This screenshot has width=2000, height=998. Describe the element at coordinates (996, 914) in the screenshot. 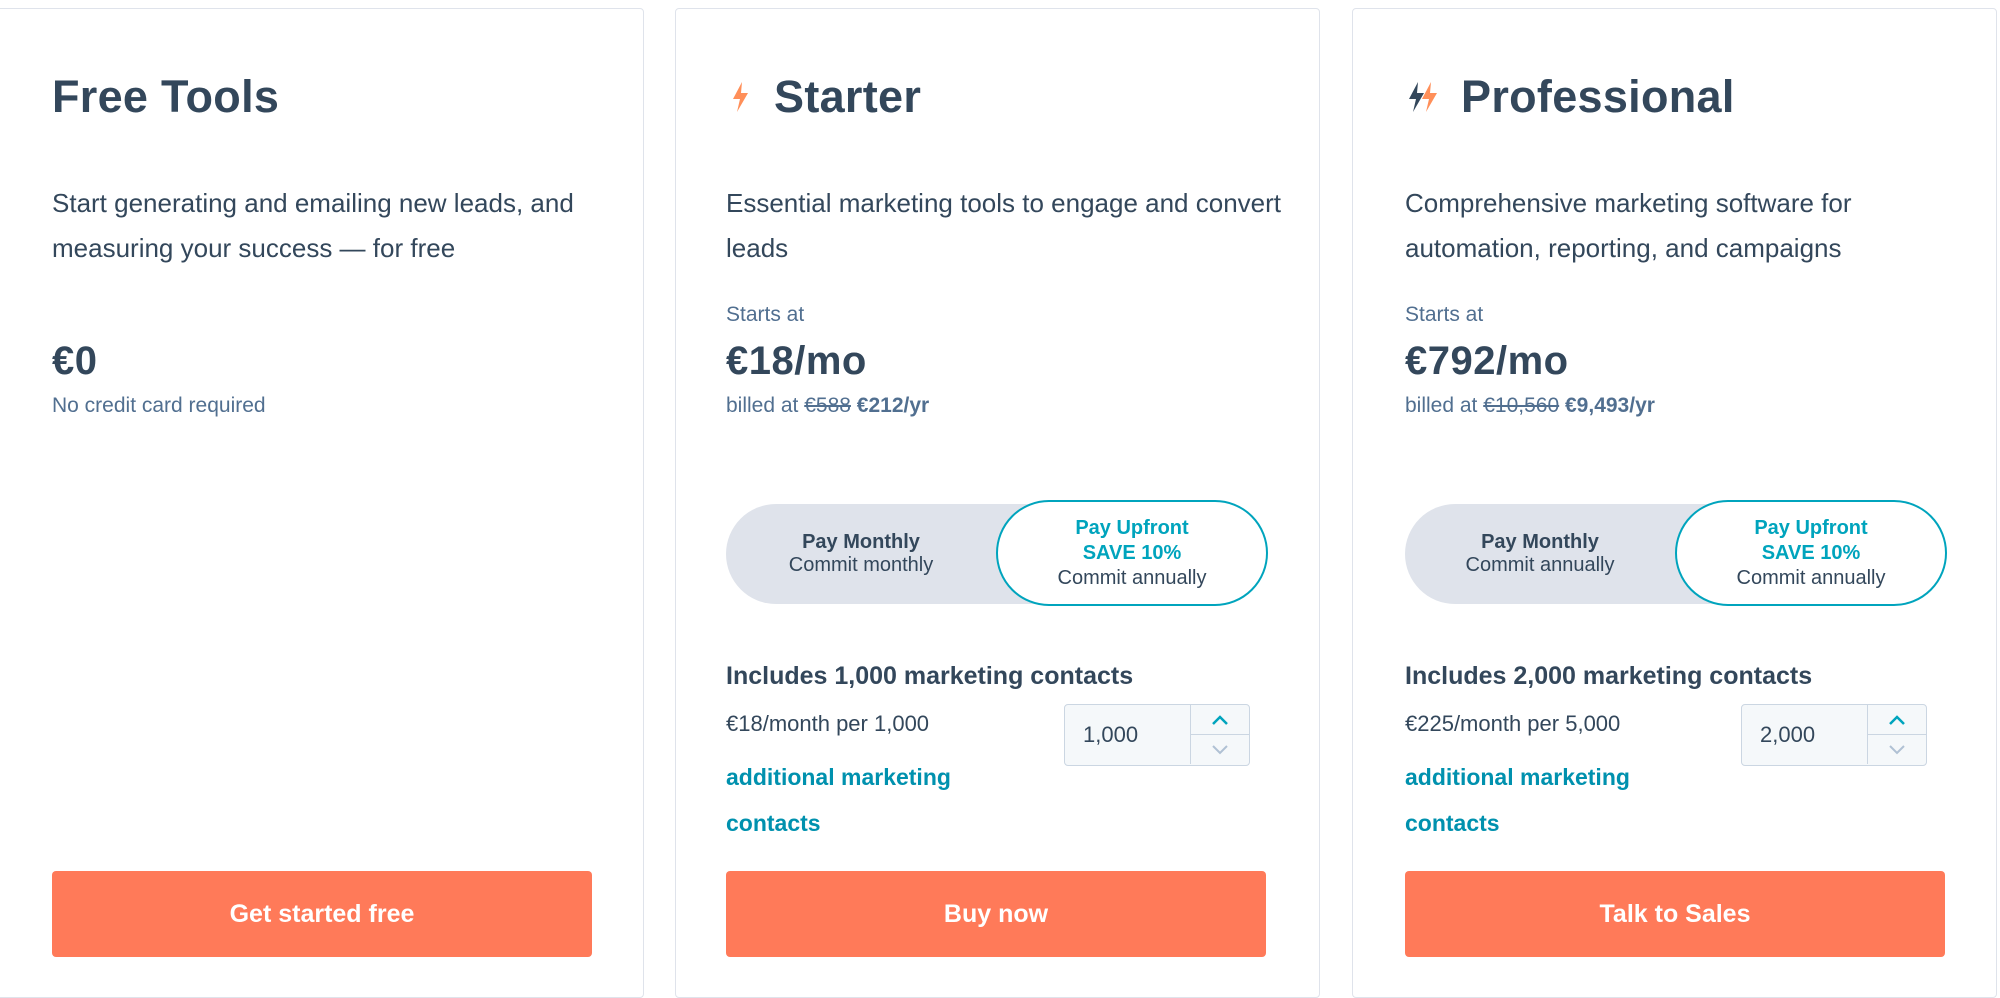

I see `buy-now-button: Buy now` at that location.